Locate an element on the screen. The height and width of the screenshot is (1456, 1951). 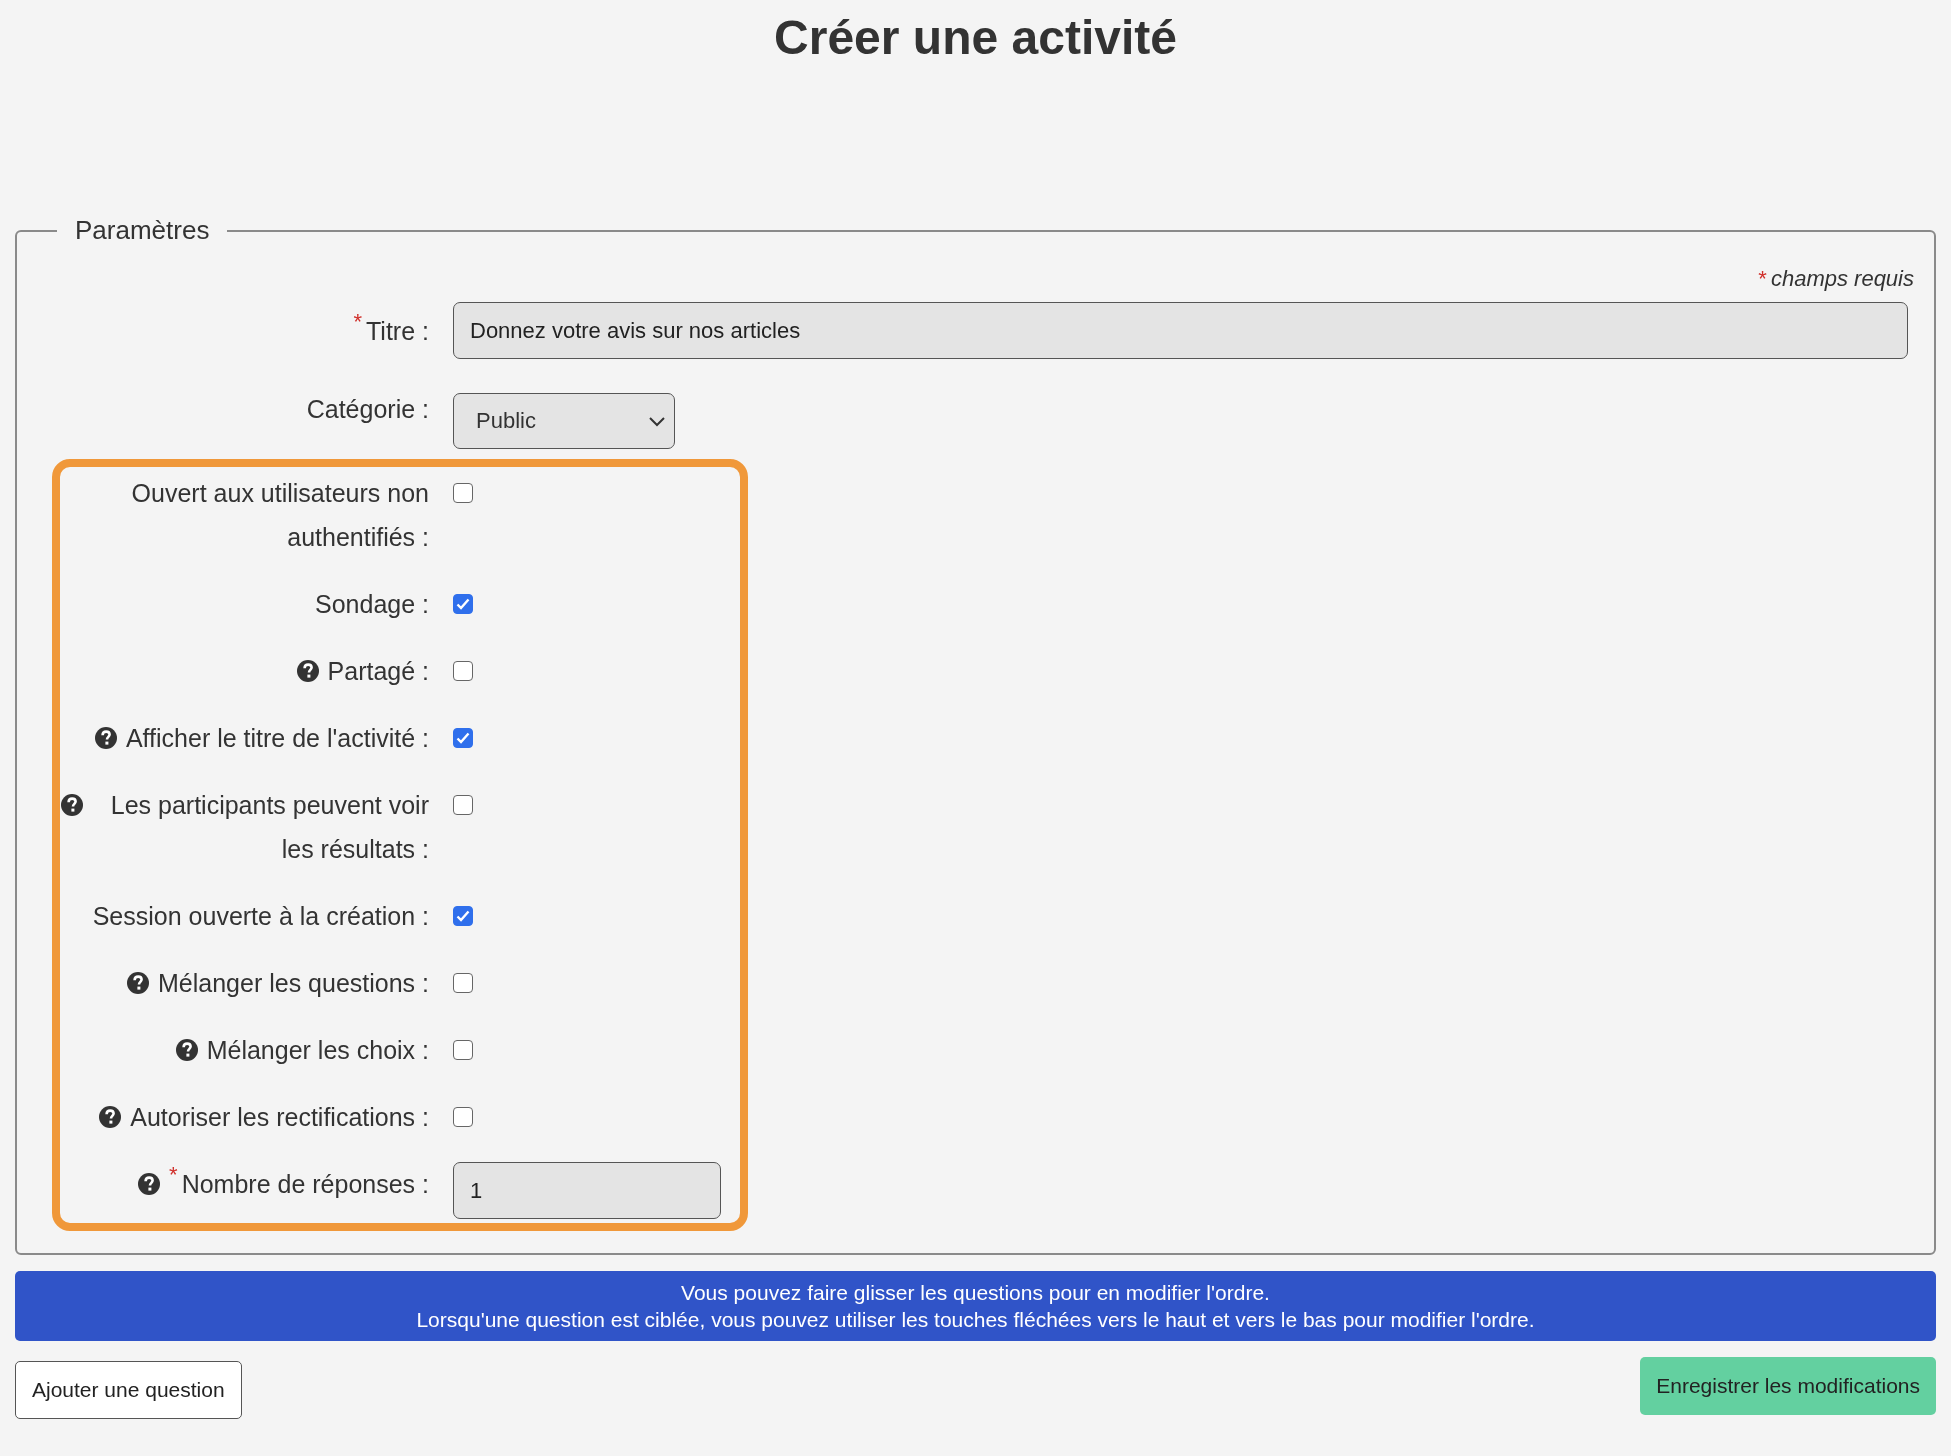
field-label: Nombre de réponses : is located at coordinates (305, 1184).